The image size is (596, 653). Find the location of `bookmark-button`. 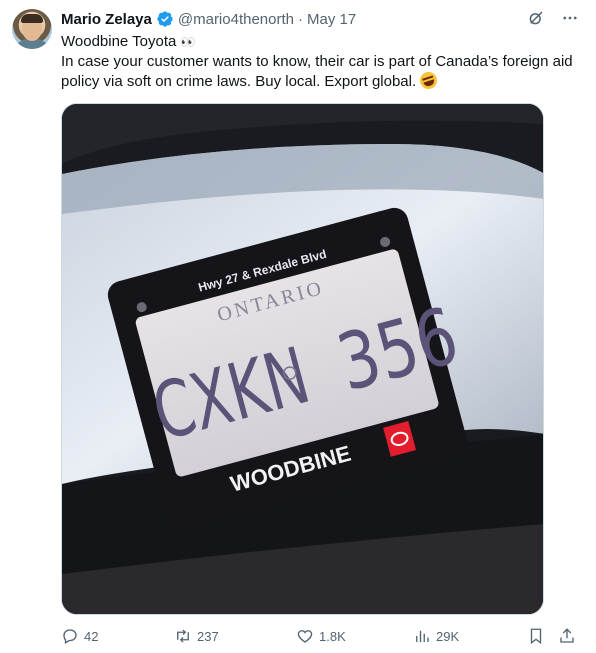

bookmark-button is located at coordinates (536, 636).